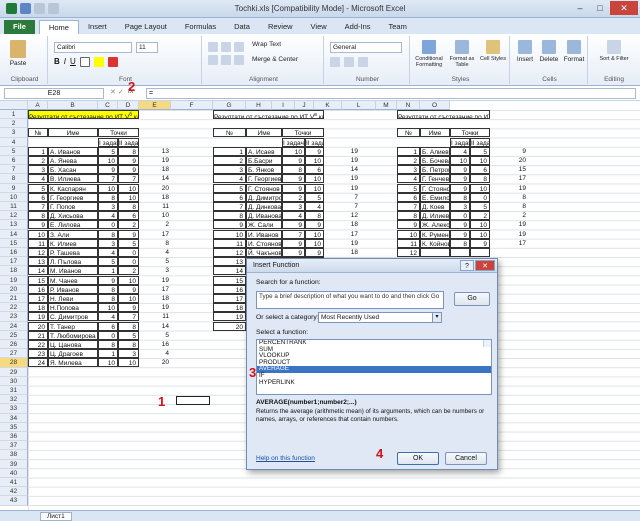 This screenshot has width=640, height=521. I want to click on row-number: 16, so click(38, 289).